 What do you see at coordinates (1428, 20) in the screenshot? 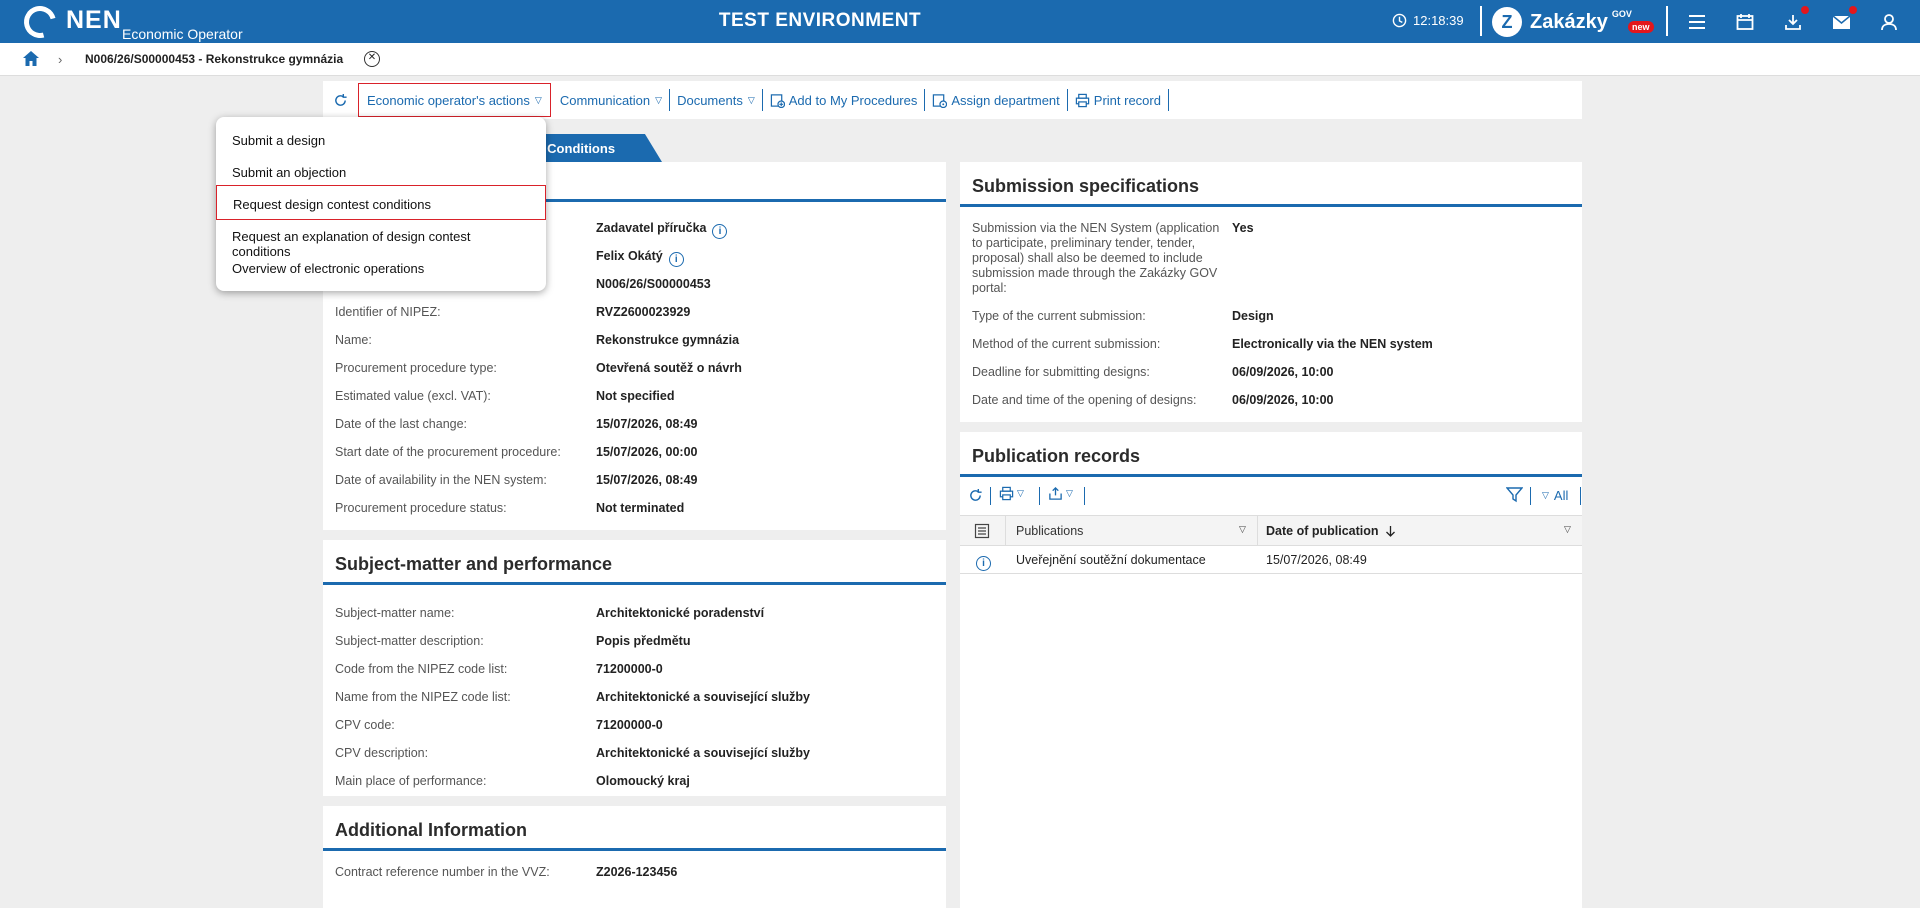
I see `session-clock: 12:18:39` at bounding box center [1428, 20].